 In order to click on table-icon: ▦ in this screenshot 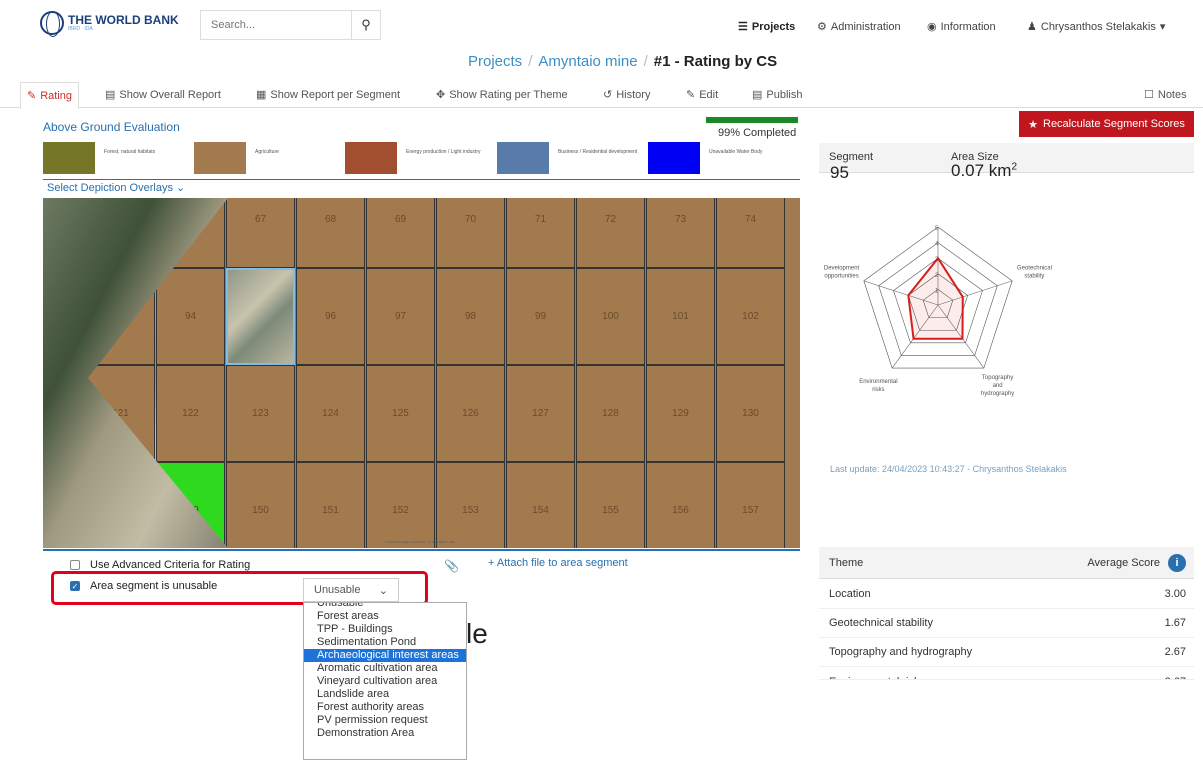, I will do `click(261, 95)`.